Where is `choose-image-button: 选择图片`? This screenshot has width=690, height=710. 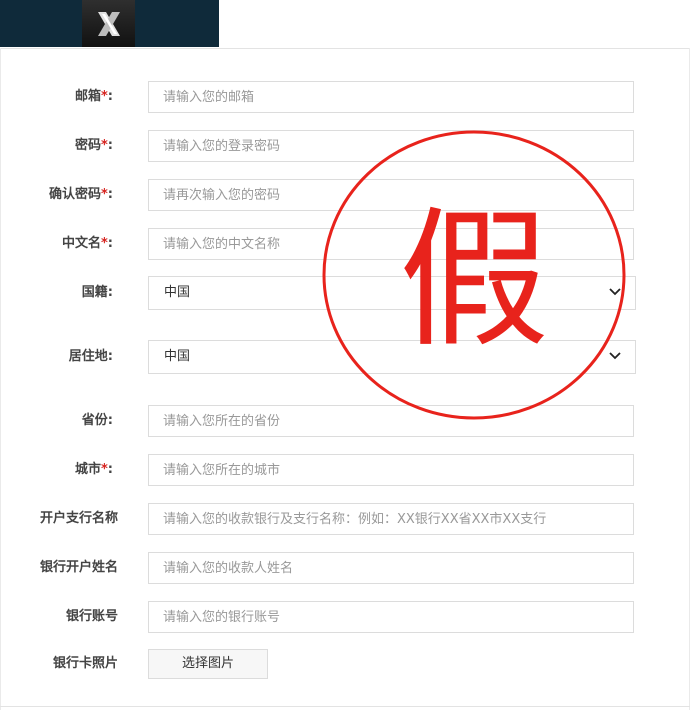 choose-image-button: 选择图片 is located at coordinates (208, 664).